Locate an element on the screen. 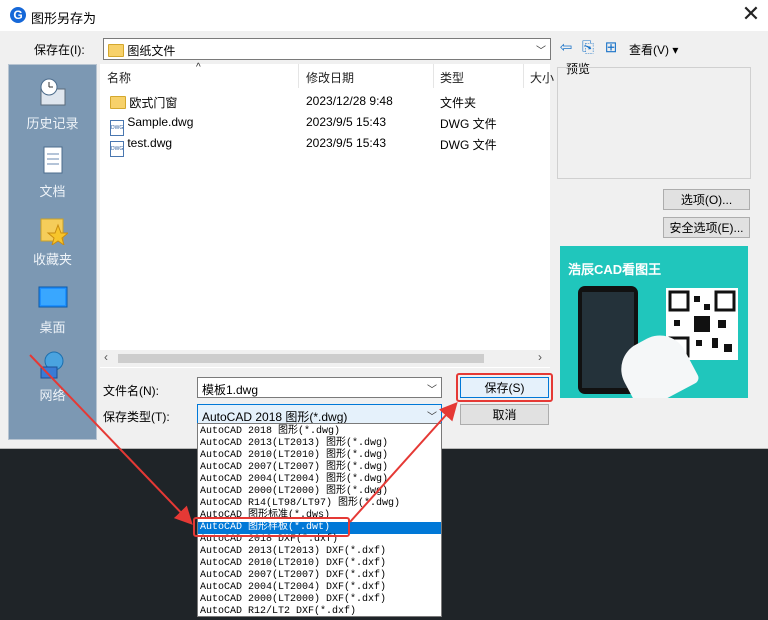  file-name: test.dwg is located at coordinates (150, 143).